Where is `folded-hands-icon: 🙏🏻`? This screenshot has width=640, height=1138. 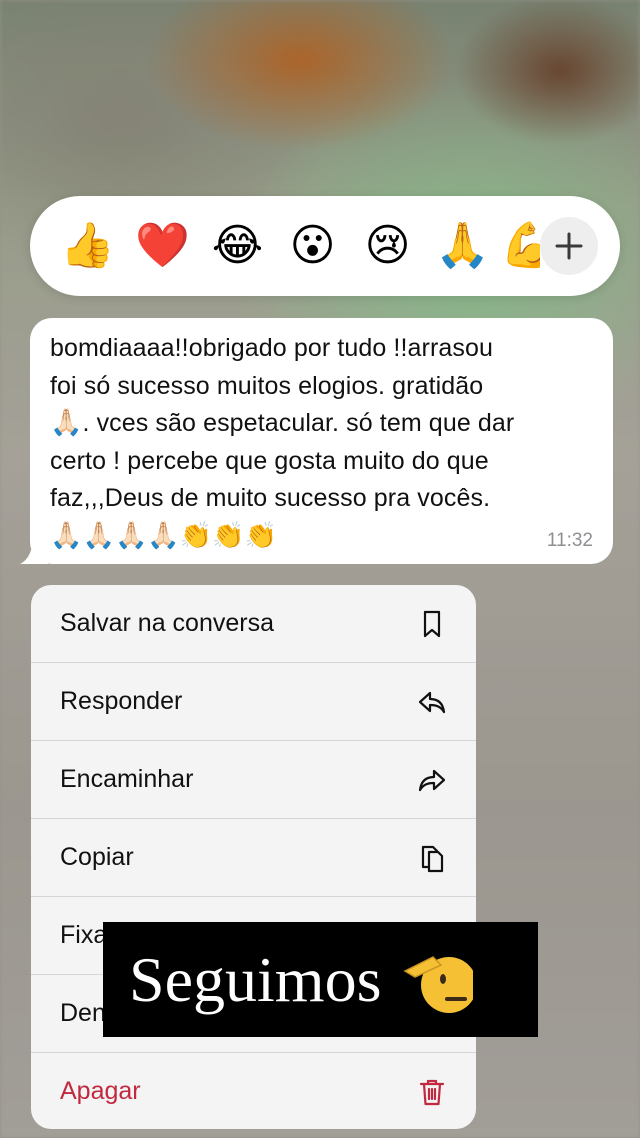 folded-hands-icon: 🙏🏻 is located at coordinates (66, 423).